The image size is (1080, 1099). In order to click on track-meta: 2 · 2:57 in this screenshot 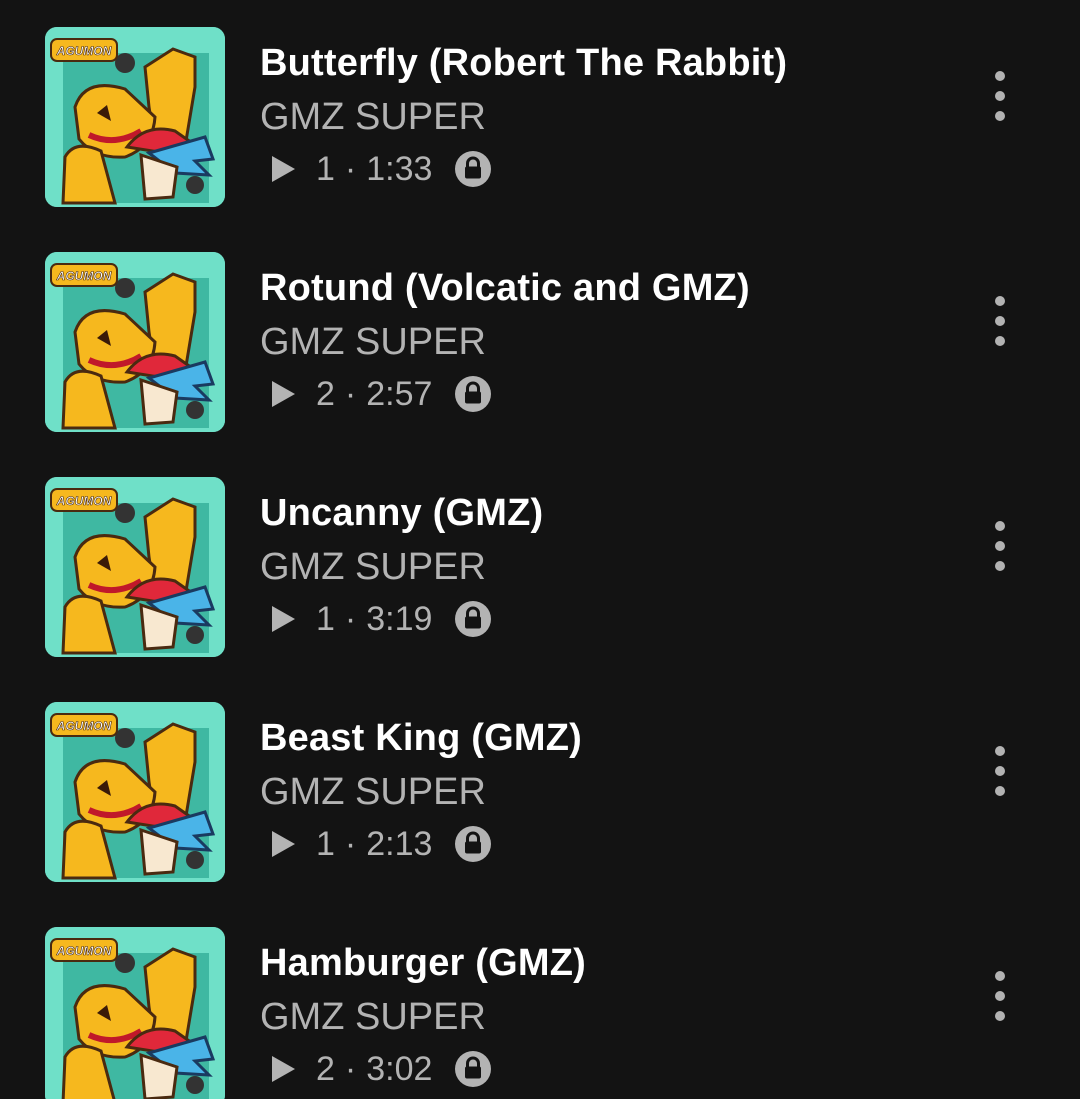, I will do `click(380, 394)`.